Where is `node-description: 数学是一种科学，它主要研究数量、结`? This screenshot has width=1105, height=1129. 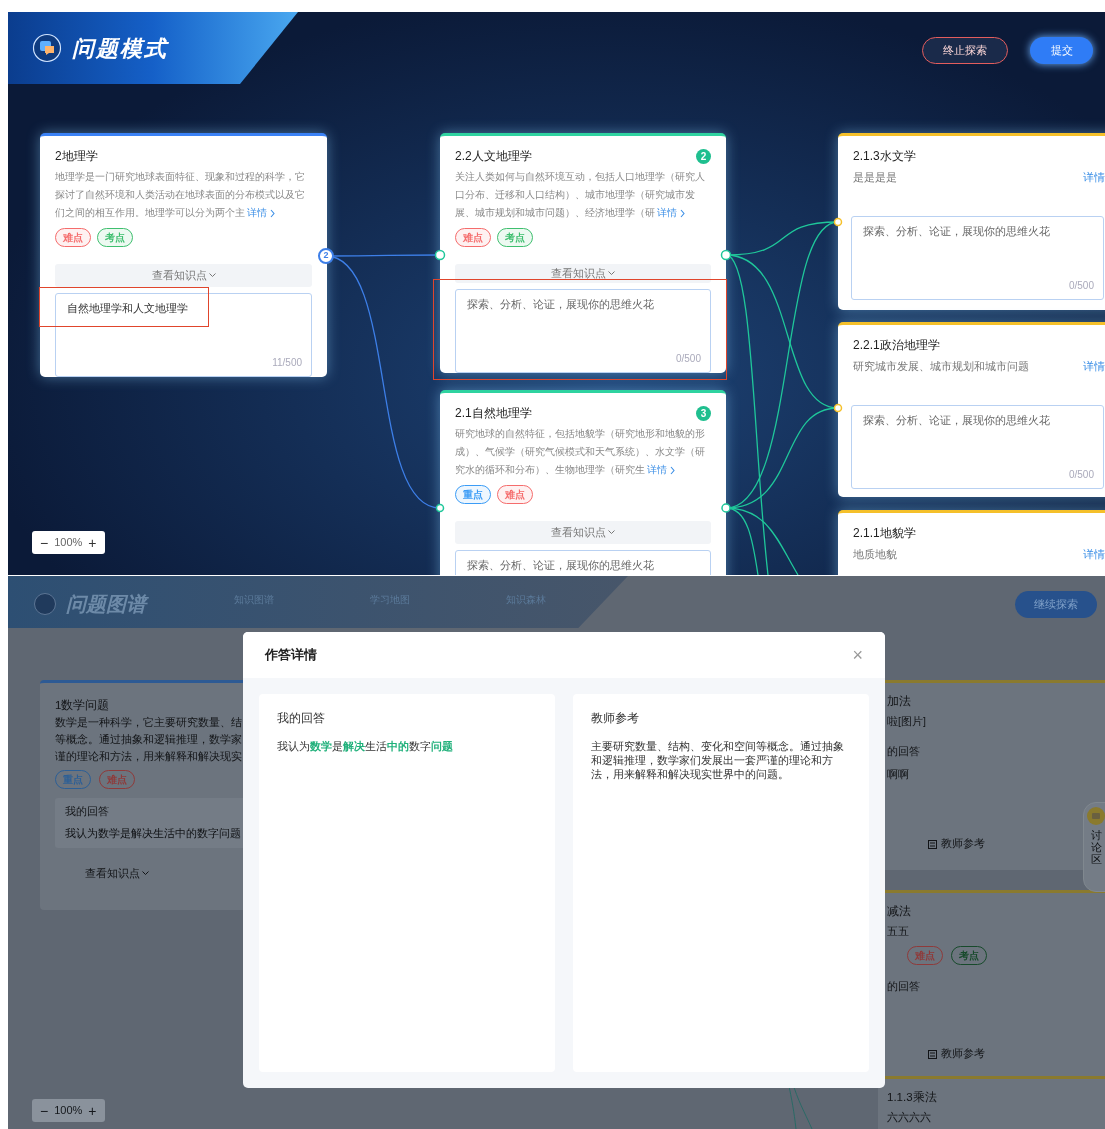 node-description: 数学是一种科学，它主要研究数量、结 is located at coordinates (148, 723).